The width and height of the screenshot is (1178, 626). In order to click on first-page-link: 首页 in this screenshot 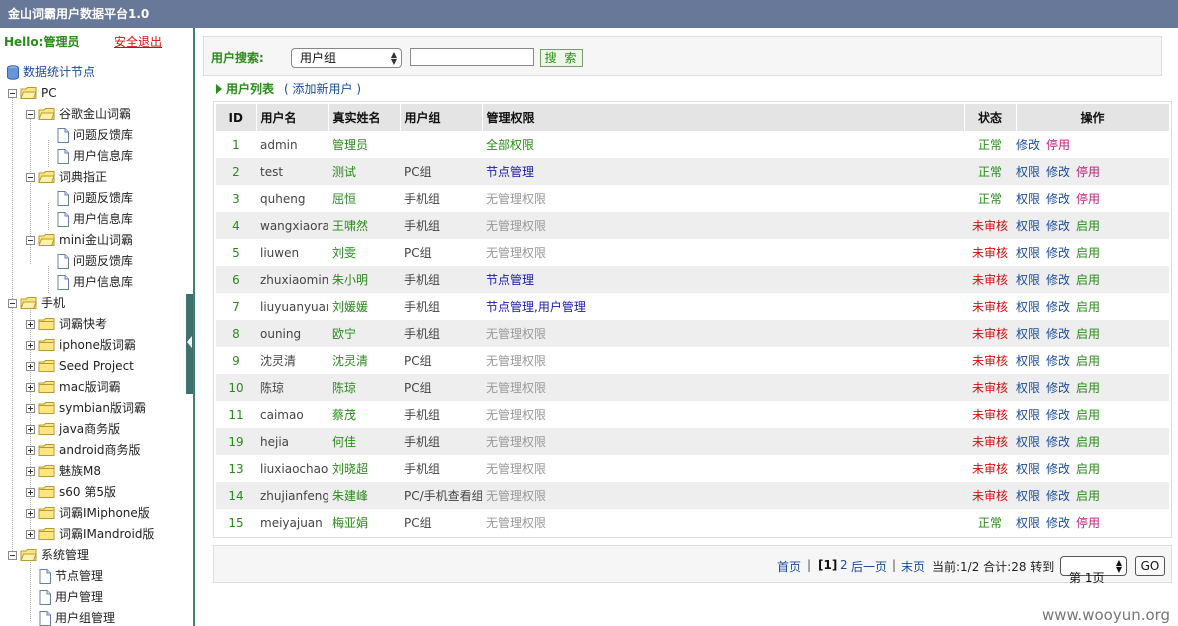, I will do `click(789, 566)`.